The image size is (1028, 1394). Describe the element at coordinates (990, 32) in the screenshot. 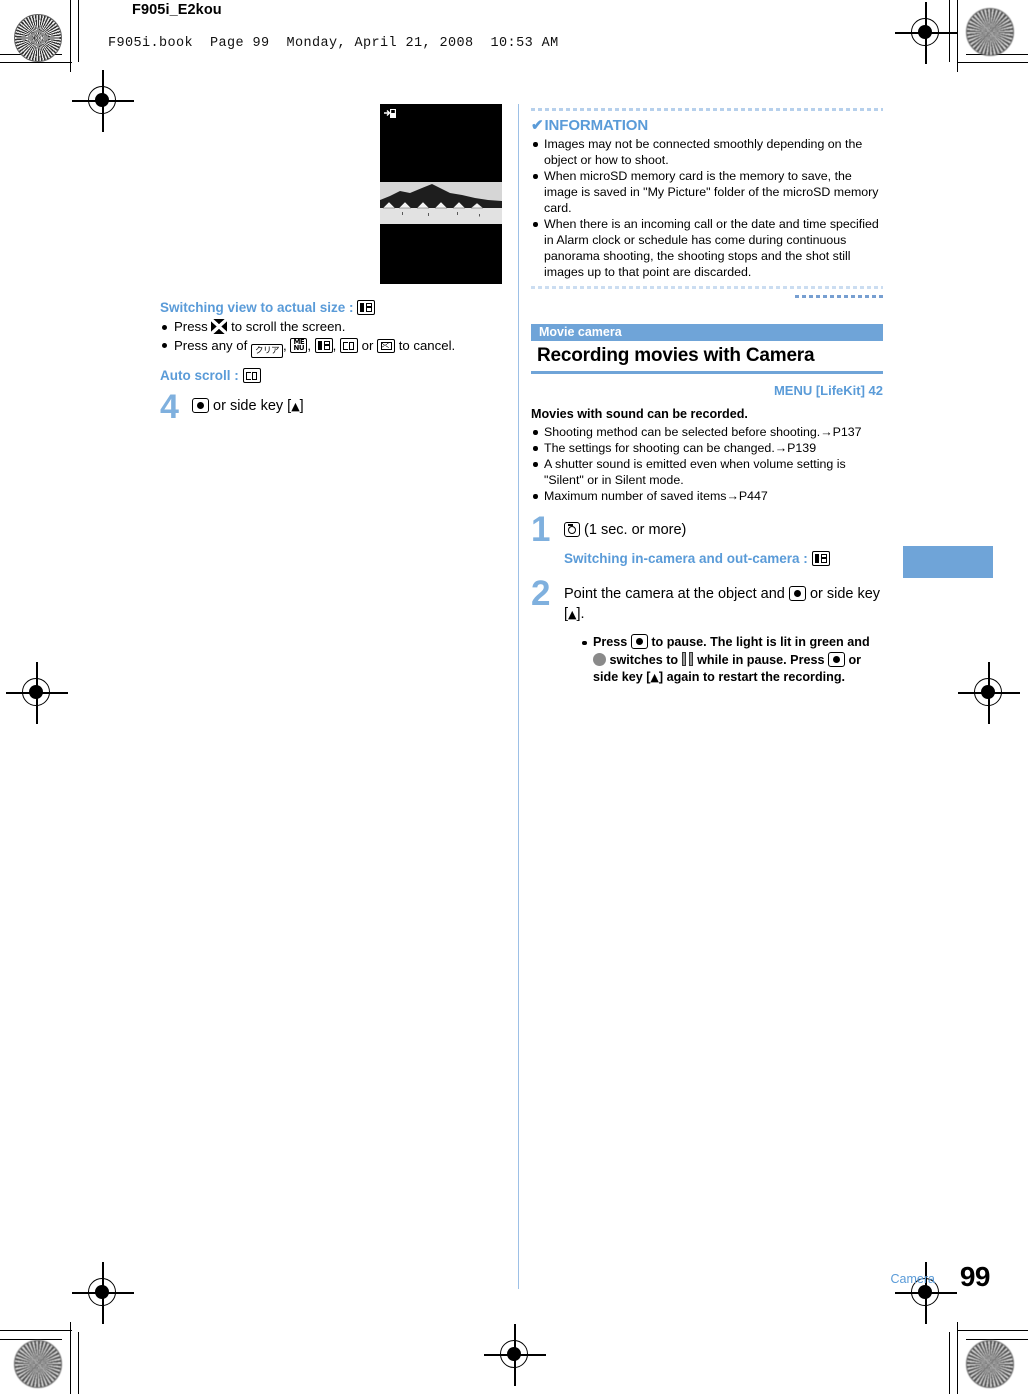

I see `print-rosette-top-right` at that location.